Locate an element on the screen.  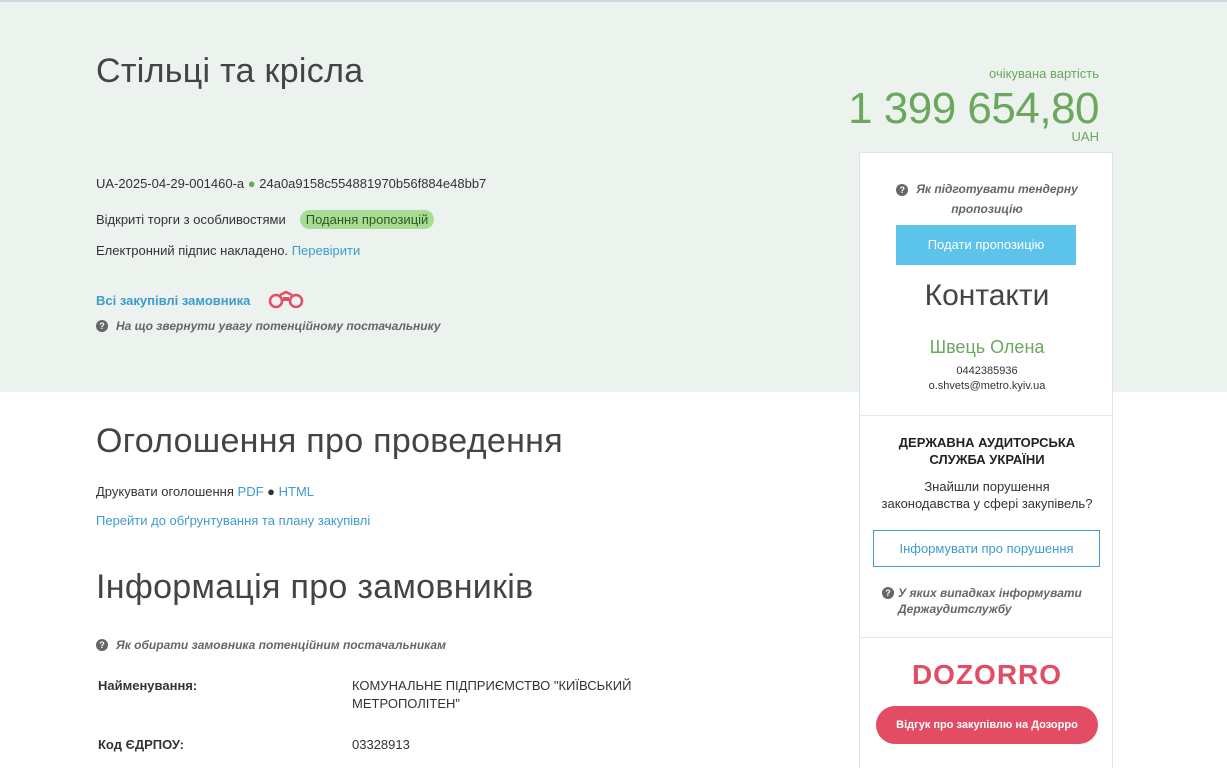
customer-name-label: Найменування: is located at coordinates (148, 685).